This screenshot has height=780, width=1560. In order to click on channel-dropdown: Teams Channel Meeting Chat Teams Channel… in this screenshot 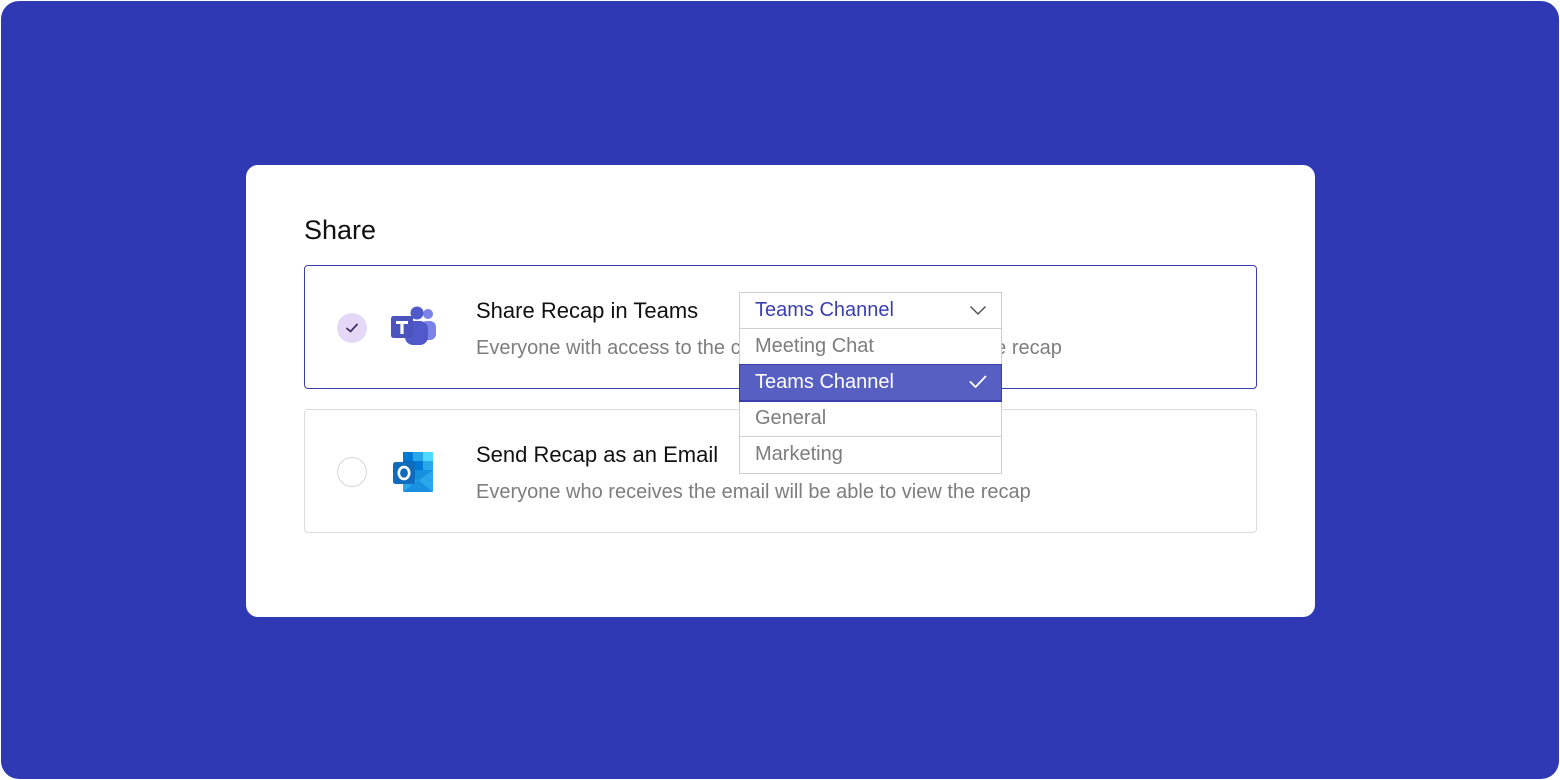, I will do `click(870, 383)`.